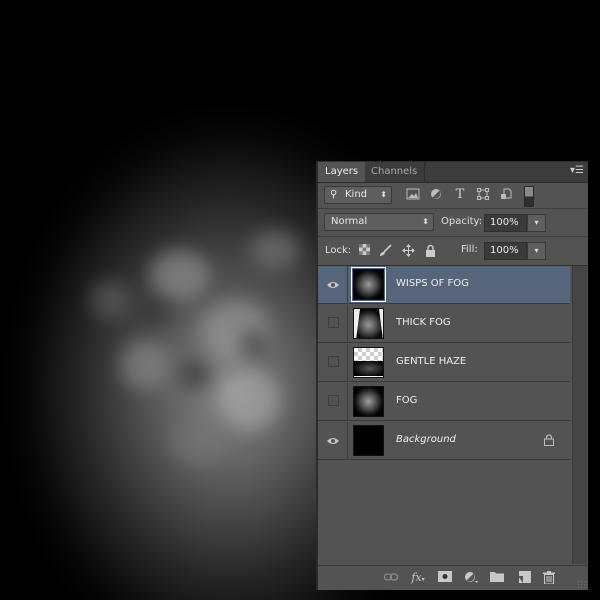  I want to click on layer-name: Background, so click(426, 439).